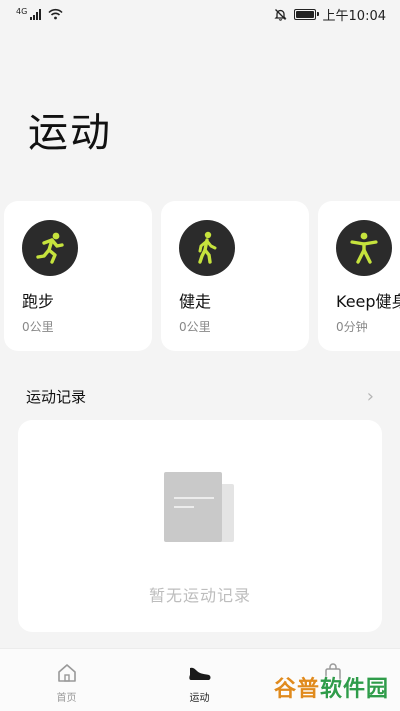  Describe the element at coordinates (370, 396) in the screenshot. I see `chevron-right-icon: ›` at that location.